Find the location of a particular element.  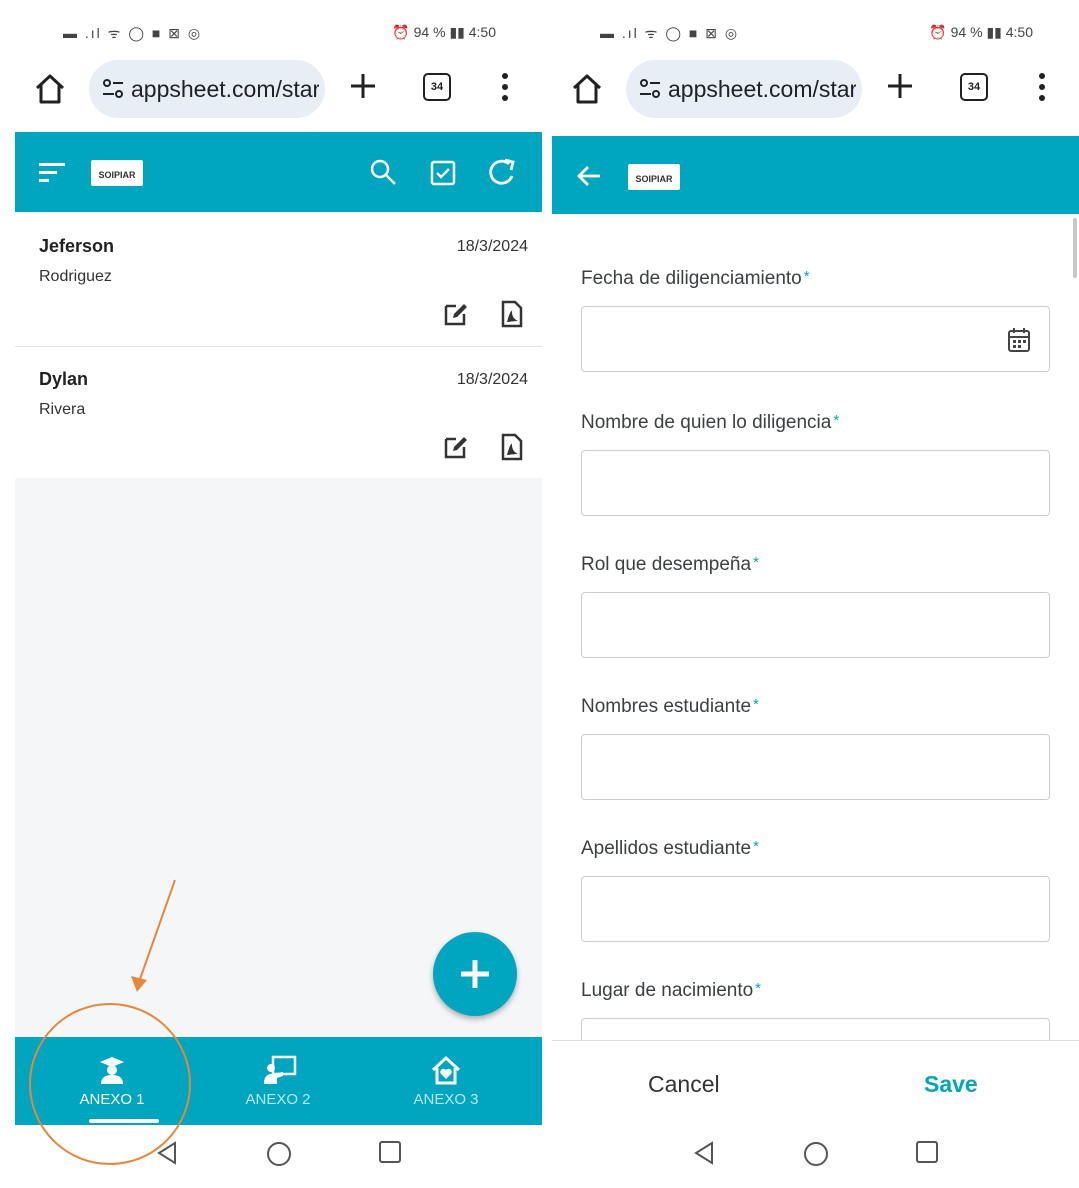

search-icon is located at coordinates (383, 172).